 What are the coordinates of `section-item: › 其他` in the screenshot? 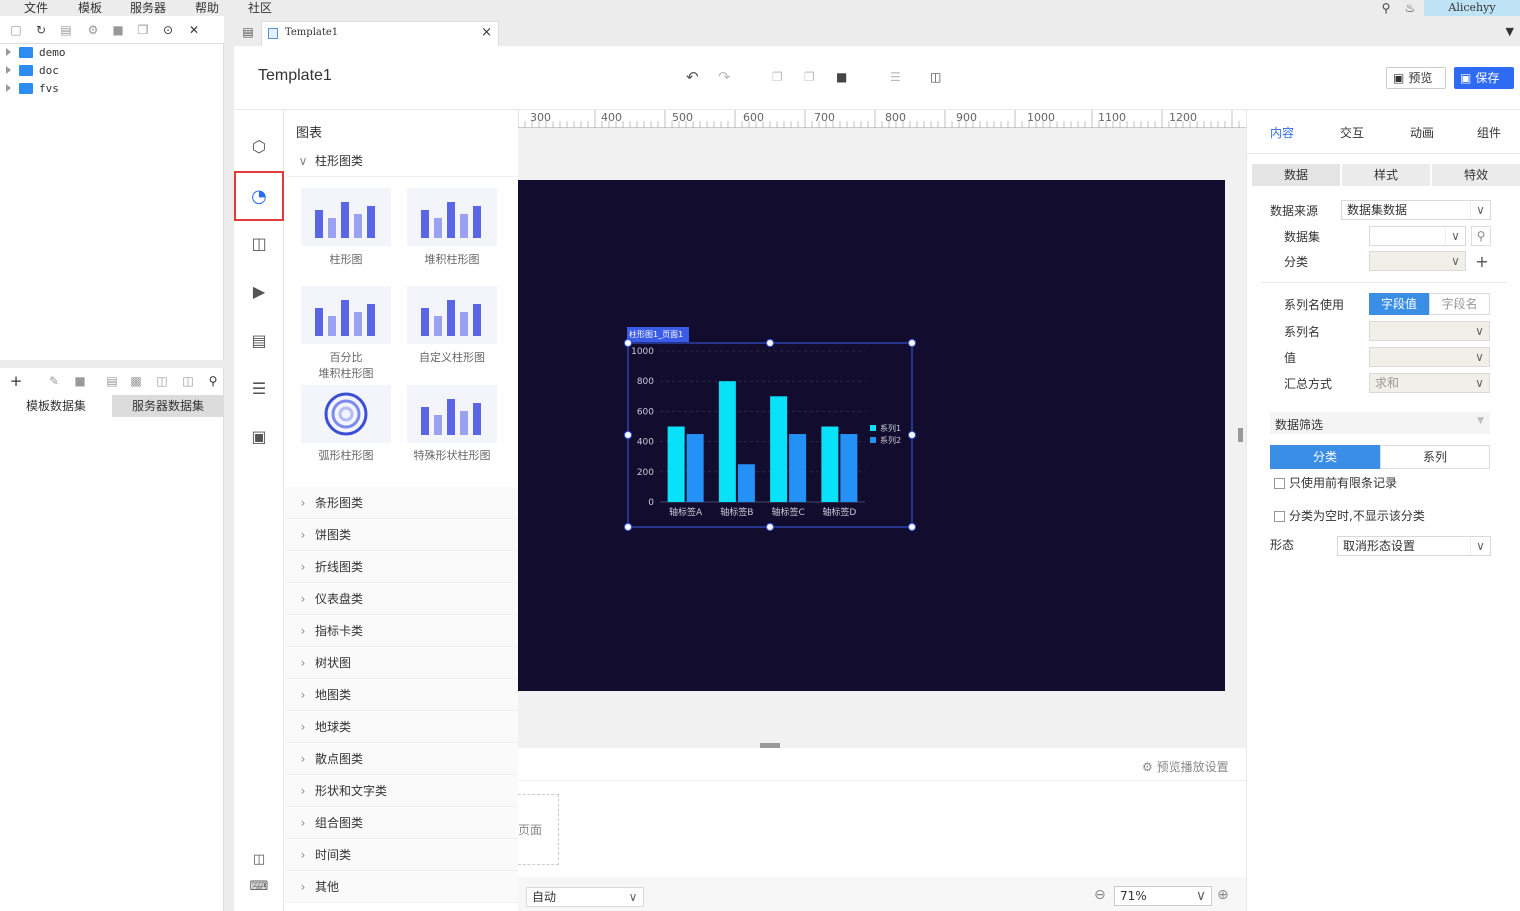 It's located at (401, 887).